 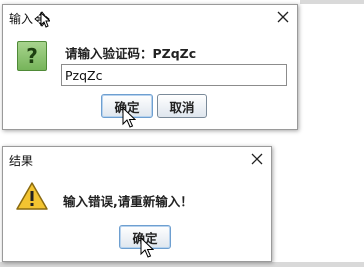 What do you see at coordinates (21, 19) in the screenshot?
I see `input-dialog-title: 输入` at bounding box center [21, 19].